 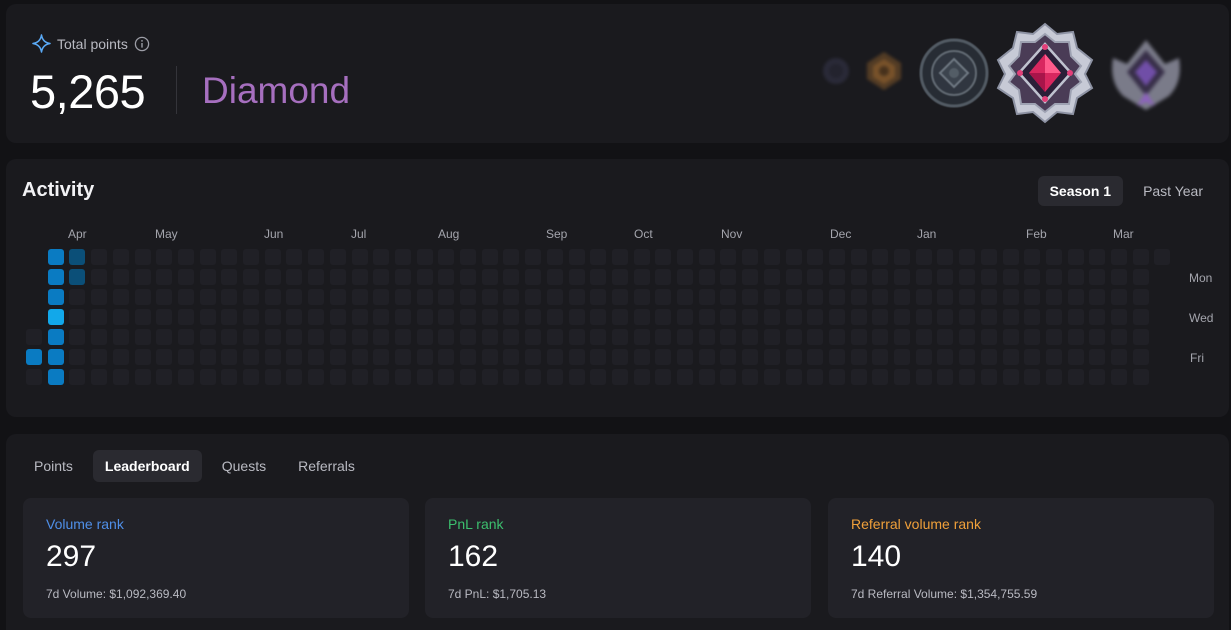 What do you see at coordinates (1173, 191) in the screenshot?
I see `past-year-button: Past Year` at bounding box center [1173, 191].